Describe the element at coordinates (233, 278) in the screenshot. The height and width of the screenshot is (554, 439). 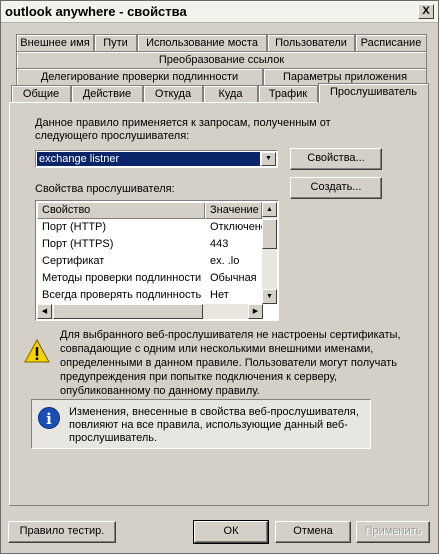
I see `table-row-value: Обычная` at that location.